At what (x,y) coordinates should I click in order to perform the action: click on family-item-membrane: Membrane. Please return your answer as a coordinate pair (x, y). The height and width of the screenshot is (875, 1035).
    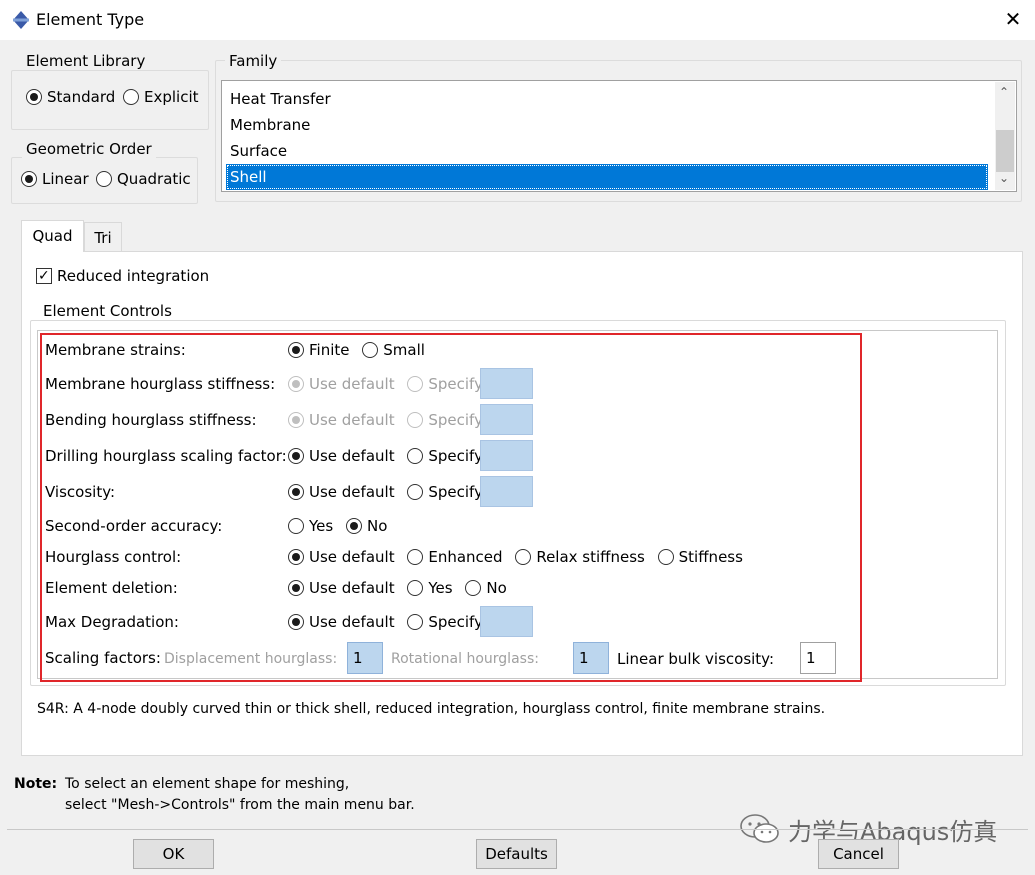
    Looking at the image, I should click on (607, 125).